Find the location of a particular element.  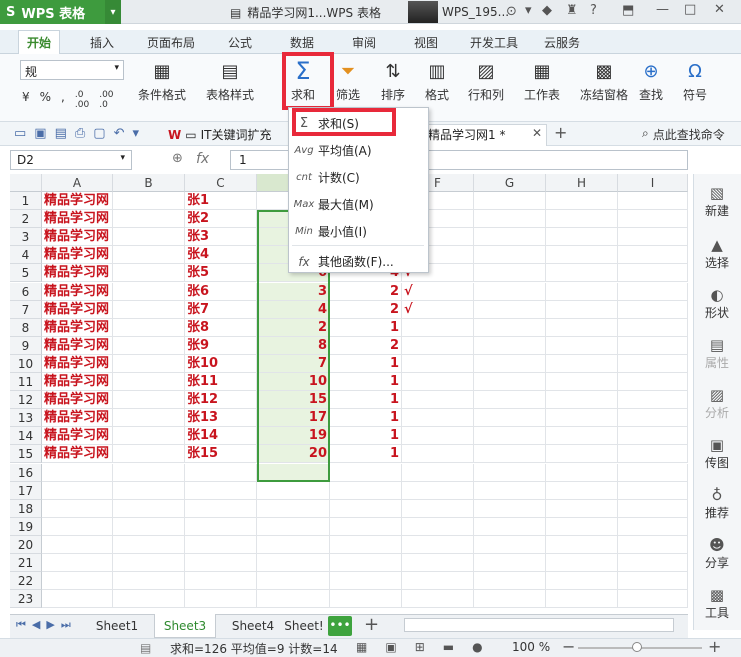

app-menu-button: S WPS 表格 ▾ is located at coordinates (60, 12).